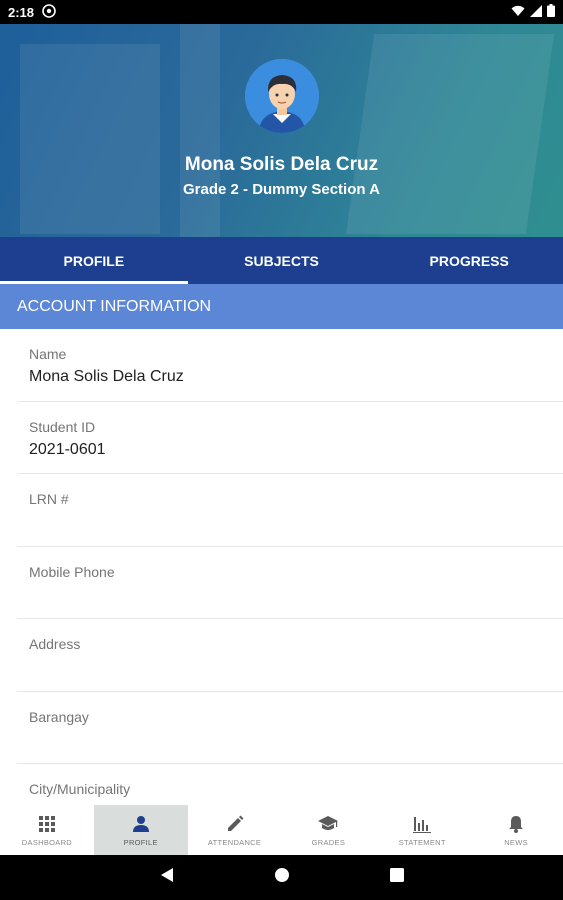  Describe the element at coordinates (46, 824) in the screenshot. I see `grid-icon` at that location.